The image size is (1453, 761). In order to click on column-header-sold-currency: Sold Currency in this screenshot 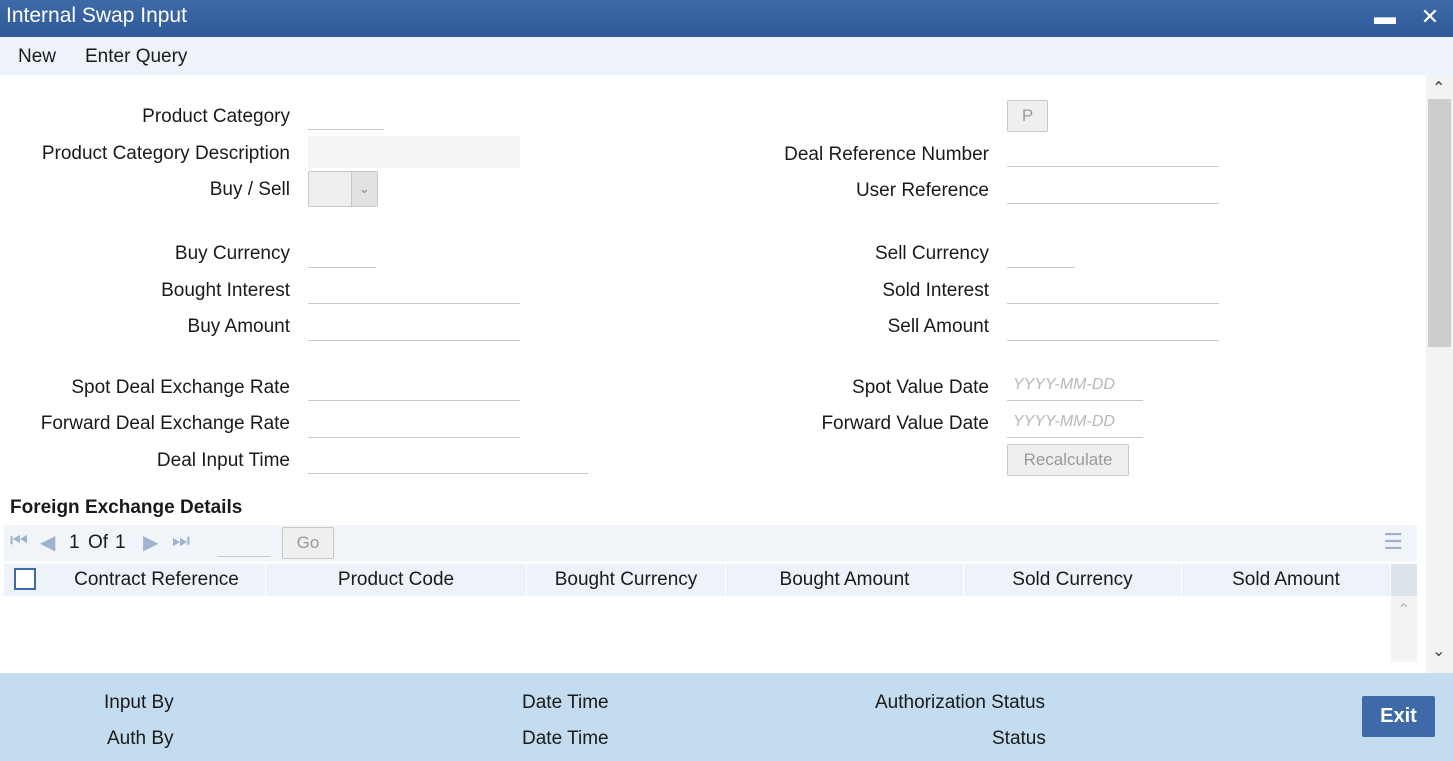, I will do `click(1073, 580)`.